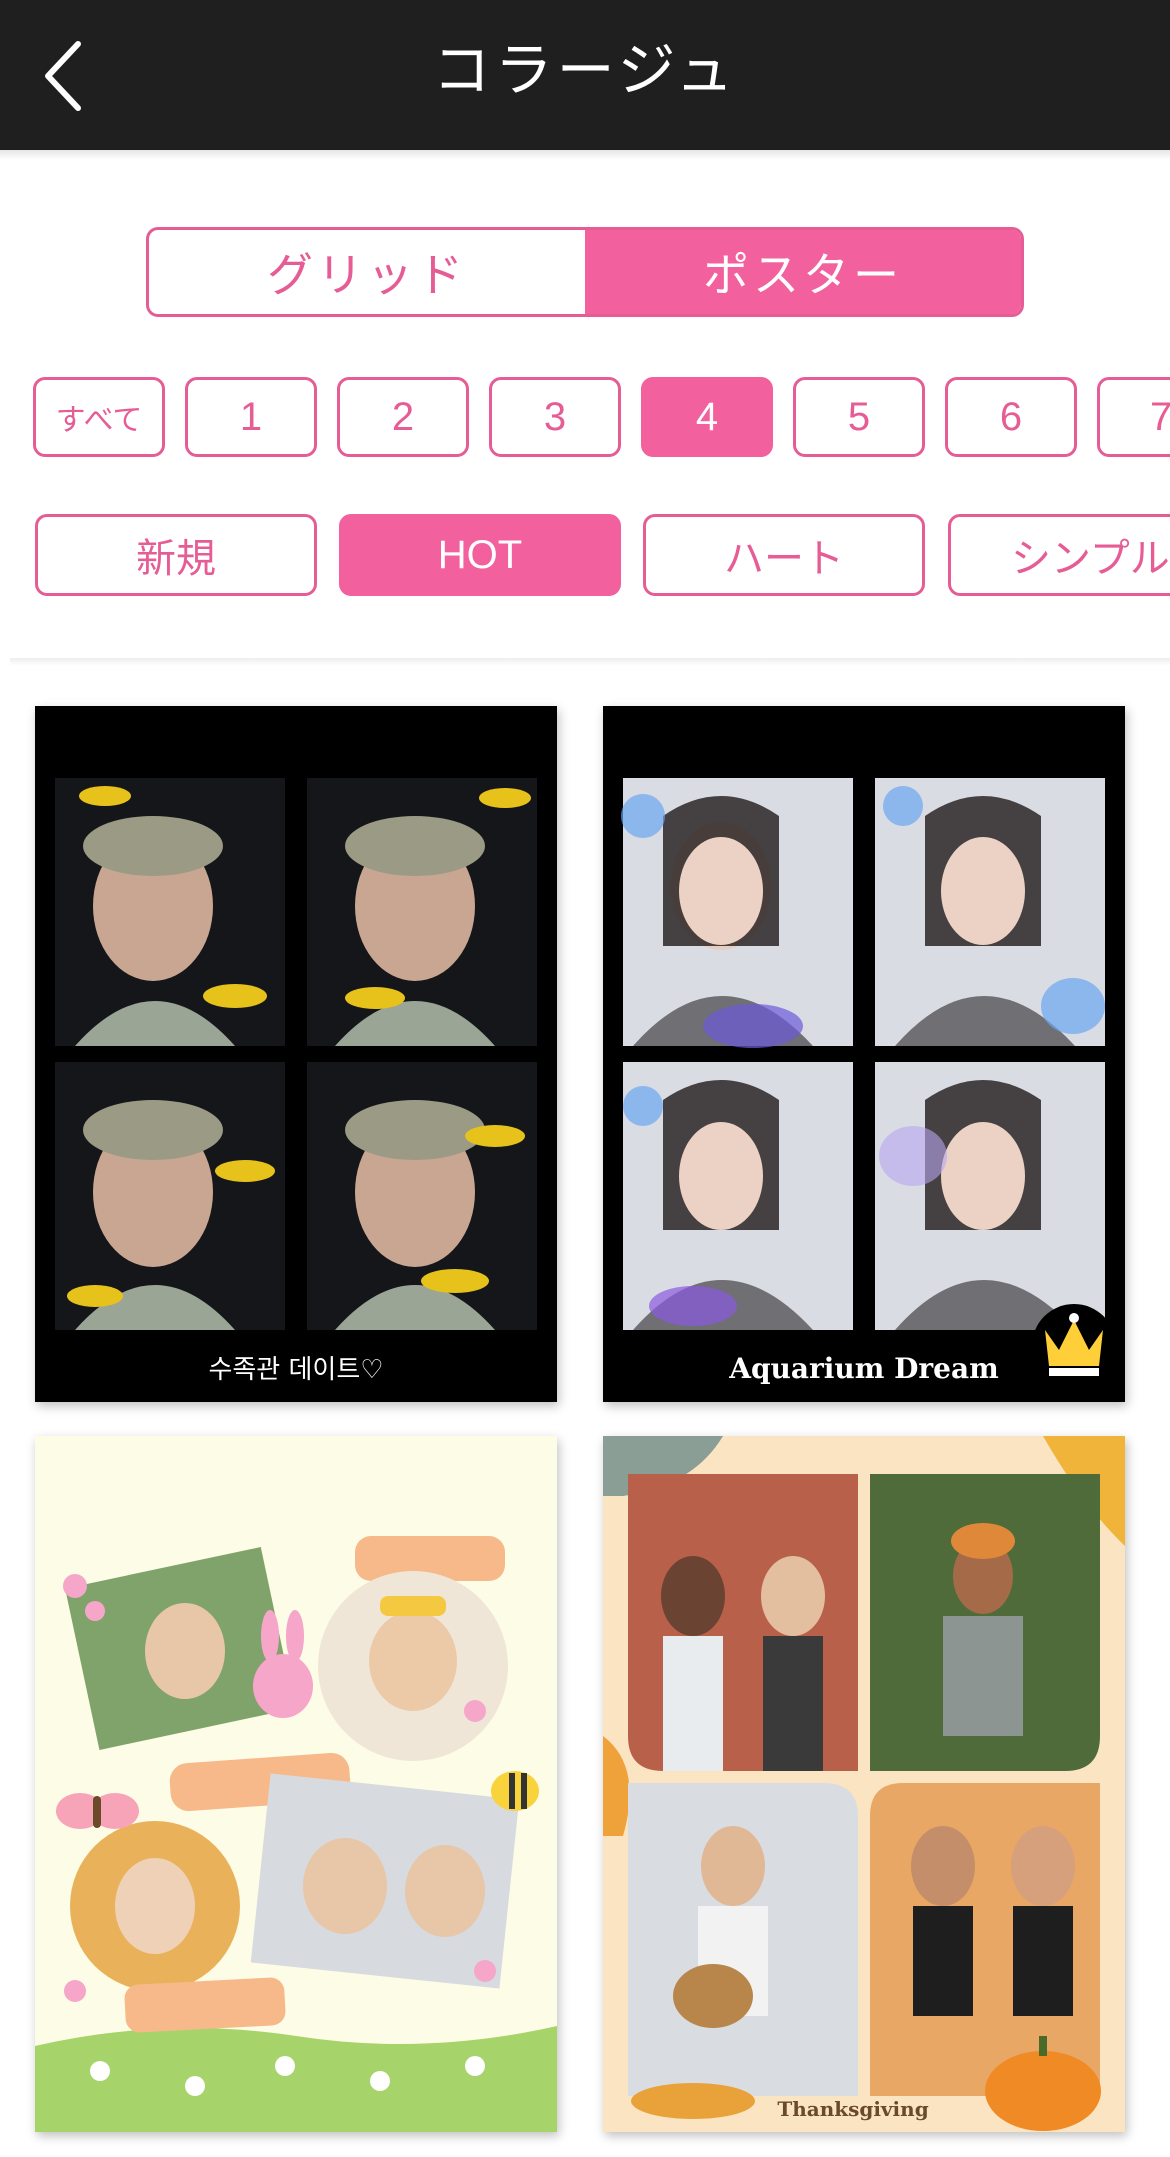 The image size is (1170, 2157). Describe the element at coordinates (1059, 555) in the screenshot. I see `category-filter-simple: シンプル` at that location.